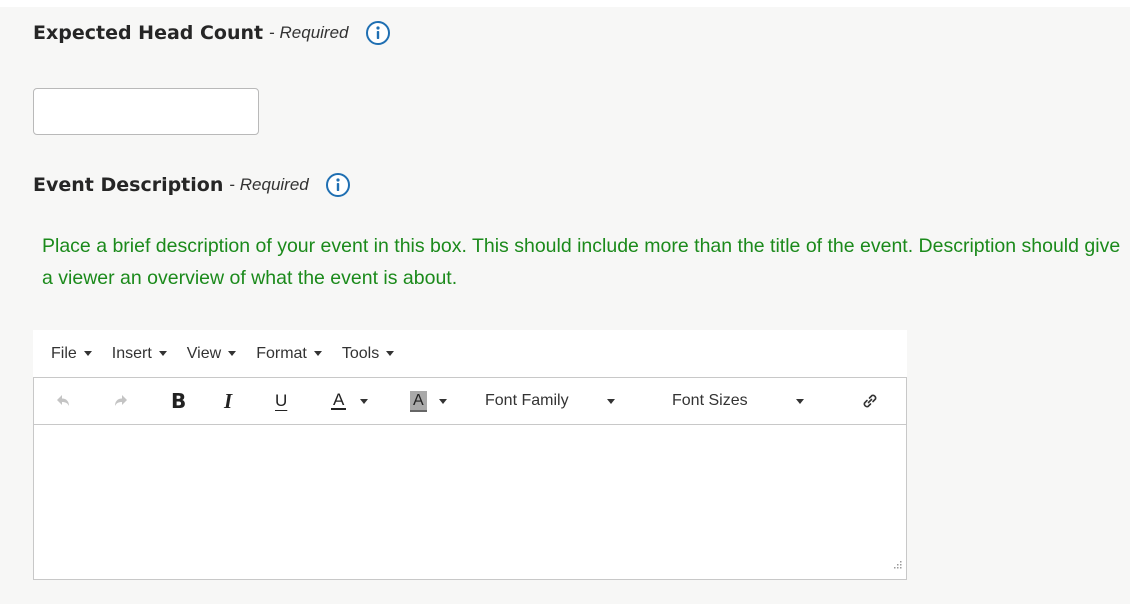 The height and width of the screenshot is (604, 1130). What do you see at coordinates (217, 354) in the screenshot?
I see `menu-view: View` at bounding box center [217, 354].